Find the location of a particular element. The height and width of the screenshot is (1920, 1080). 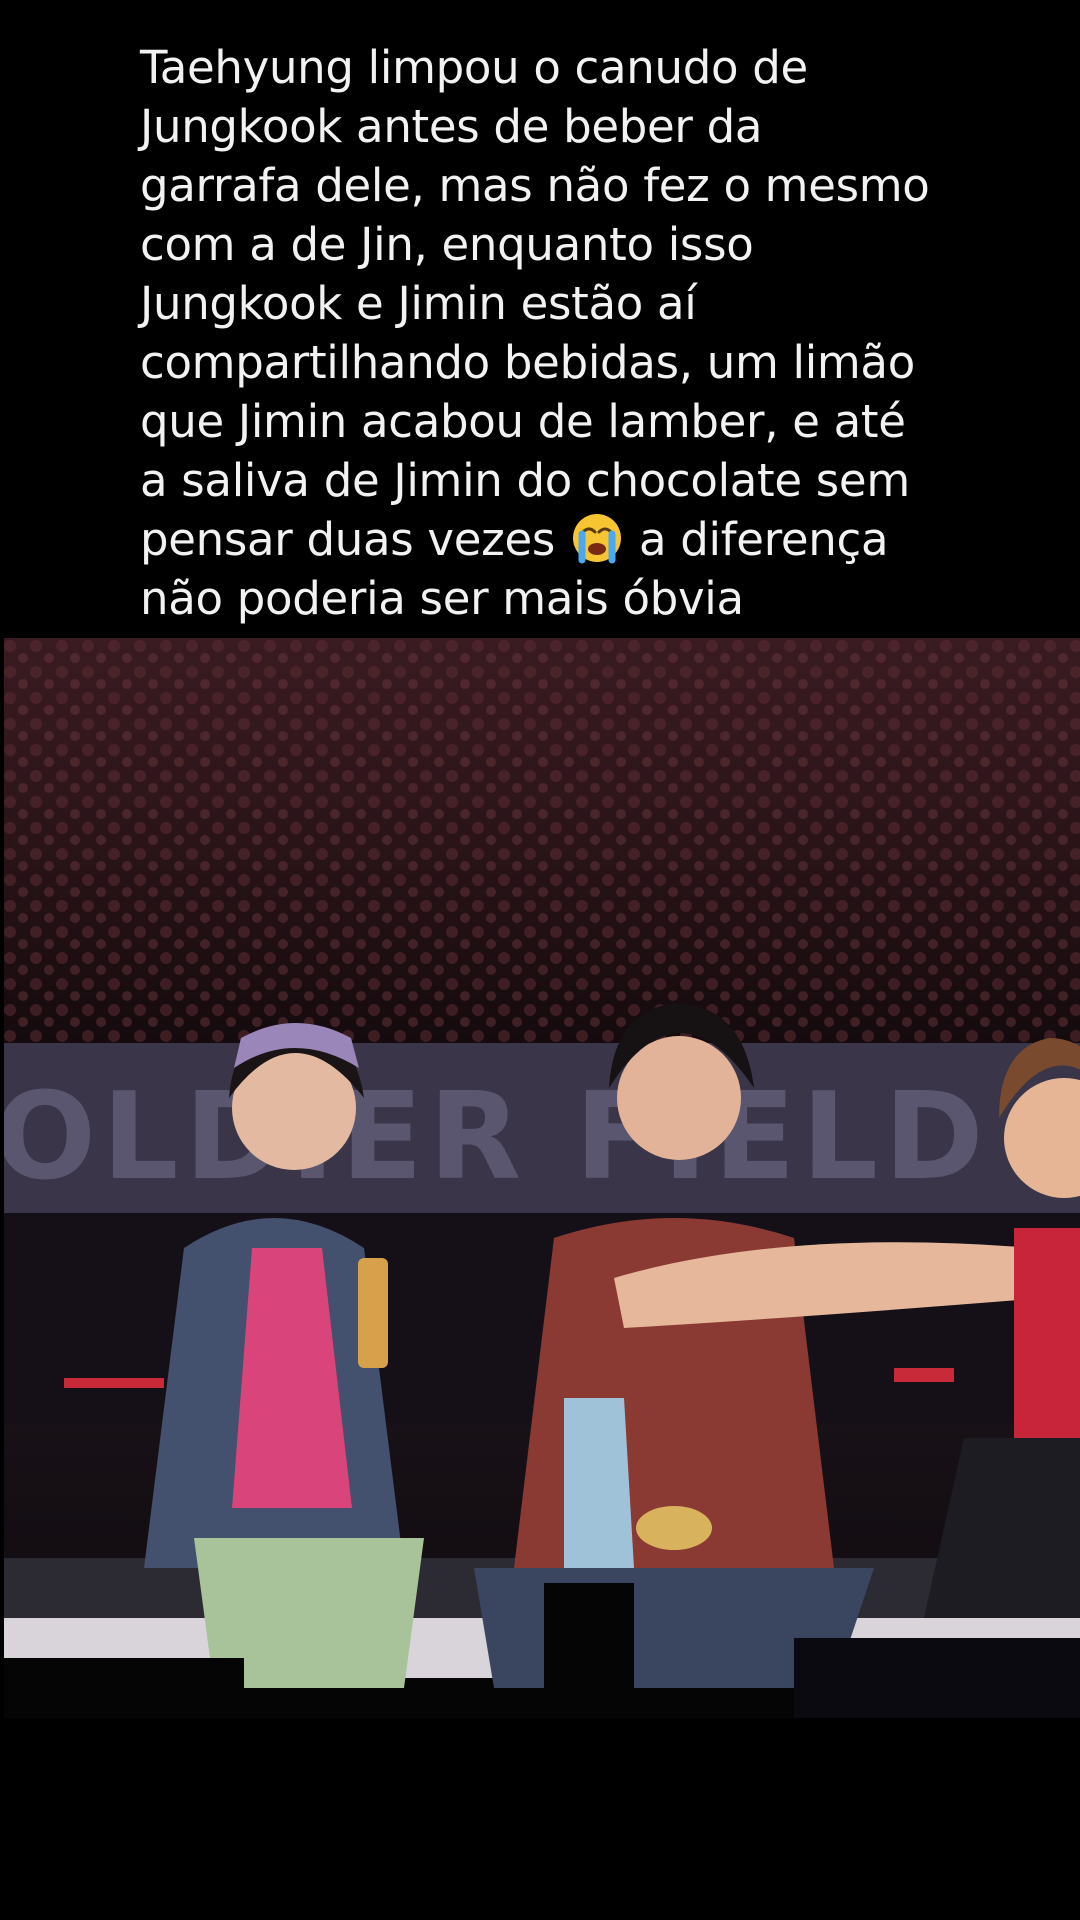

caption-text-segment: pensar duas vezes is located at coordinates (347, 539).